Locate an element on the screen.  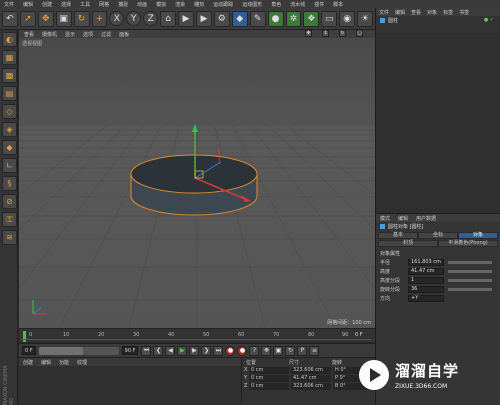
tab-coord: 坐标 is located at coordinates (438, 235).